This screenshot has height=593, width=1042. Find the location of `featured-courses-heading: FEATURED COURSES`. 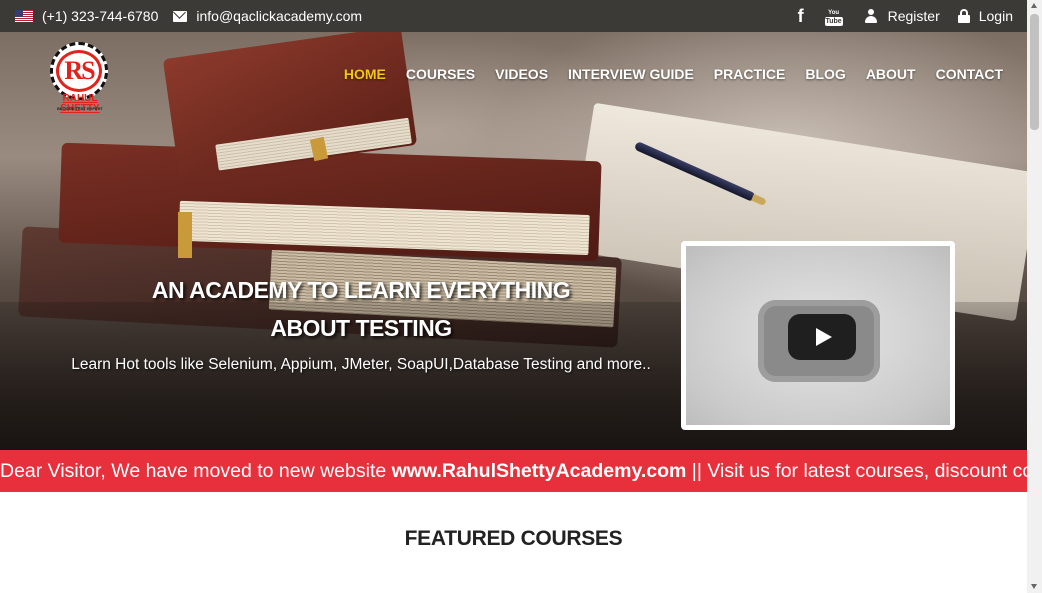

featured-courses-heading: FEATURED COURSES is located at coordinates (513, 538).